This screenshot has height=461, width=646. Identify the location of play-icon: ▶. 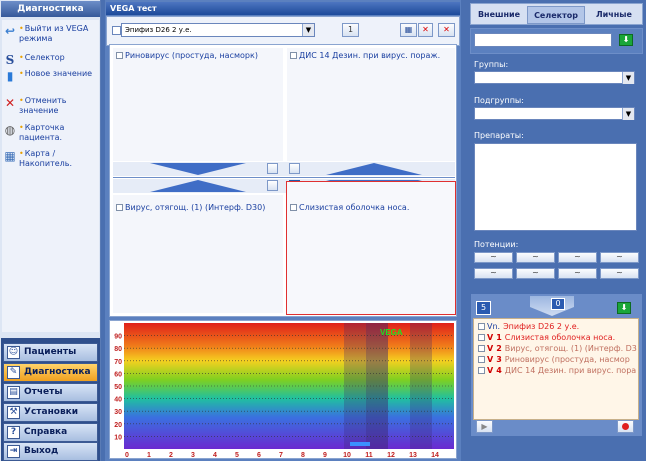
(484, 426).